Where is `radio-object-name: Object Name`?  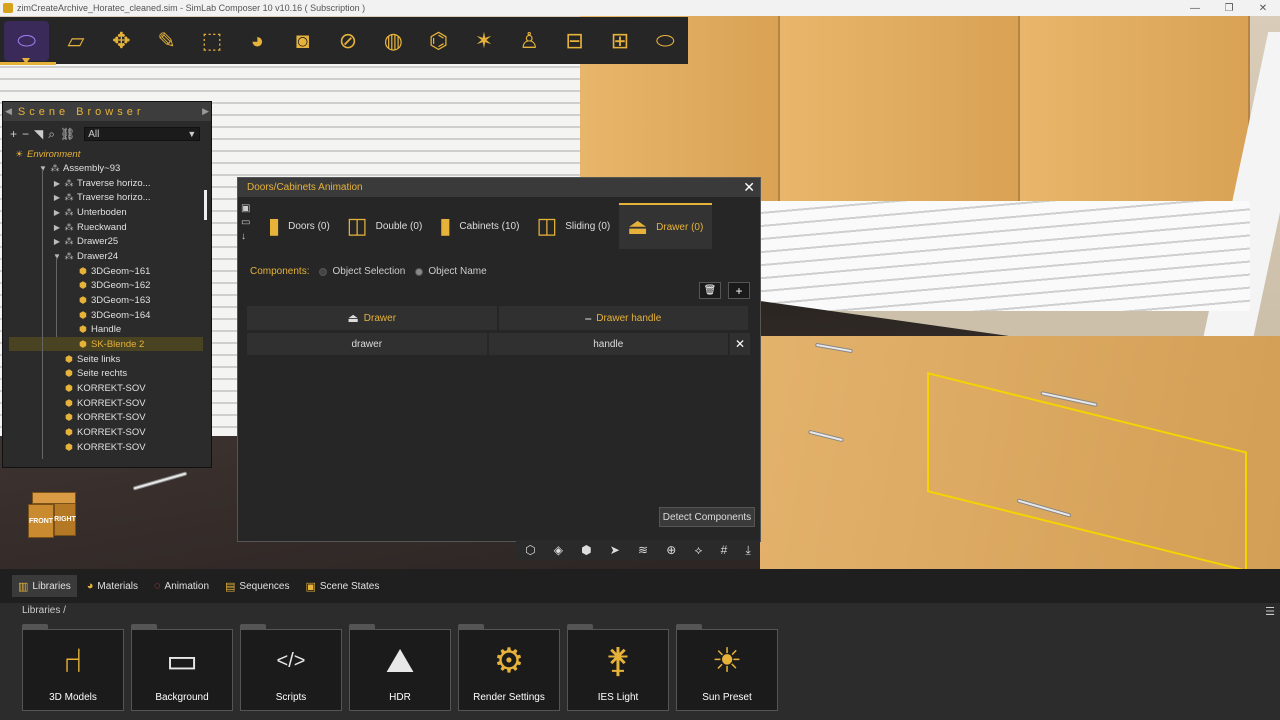
radio-object-name: Object Name is located at coordinates (451, 271).